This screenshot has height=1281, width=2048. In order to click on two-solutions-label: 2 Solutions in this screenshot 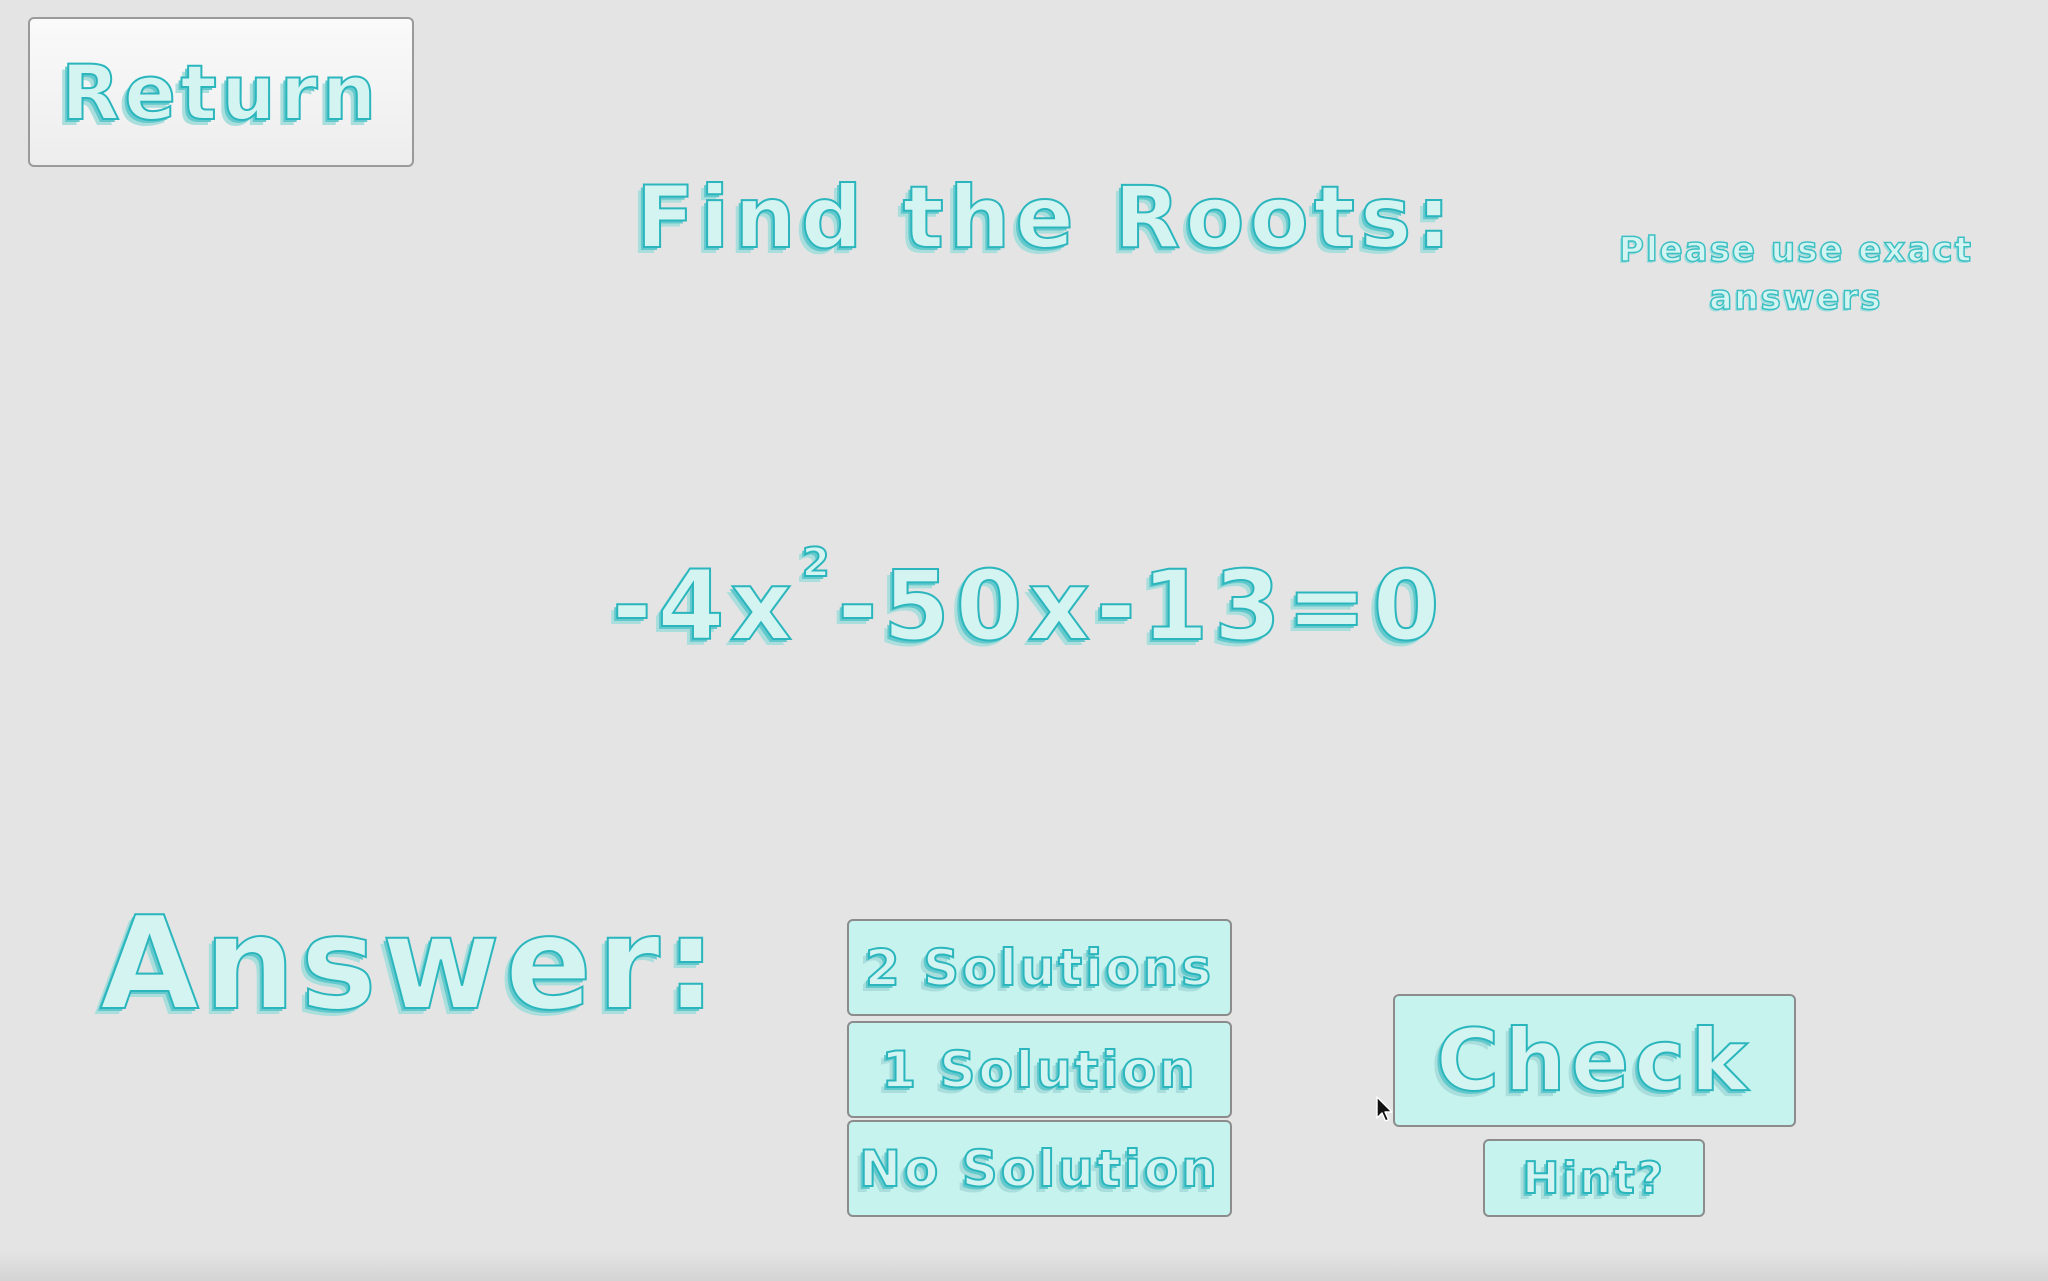, I will do `click(1039, 968)`.